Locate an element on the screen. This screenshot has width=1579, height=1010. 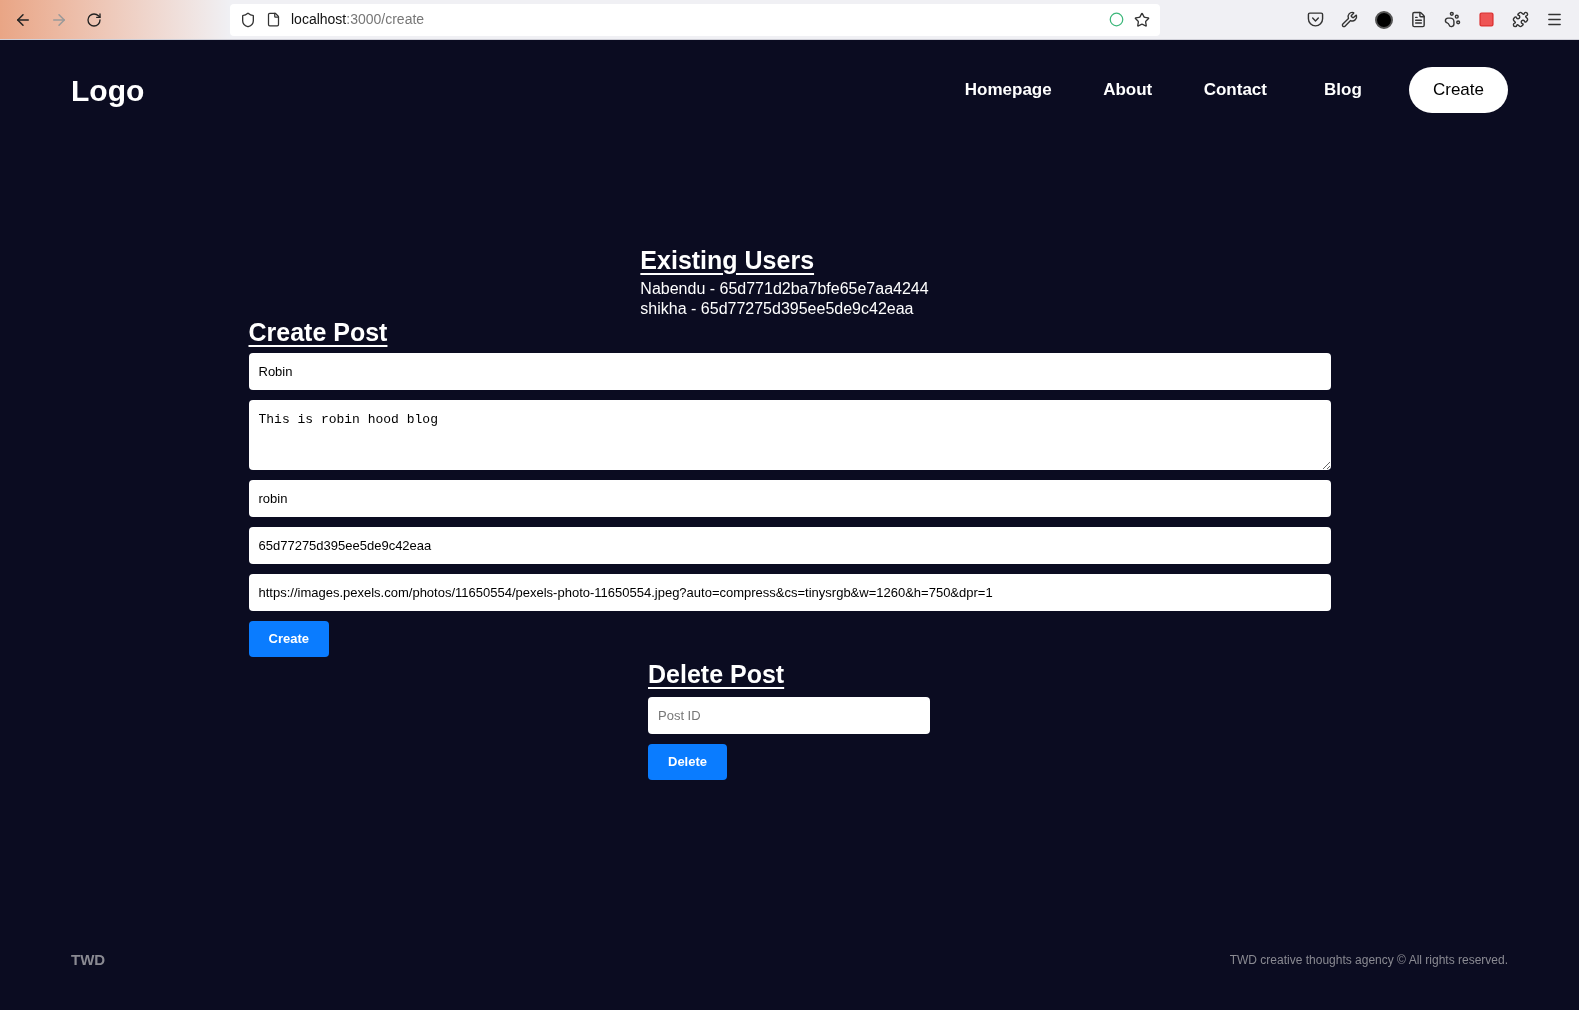
section-heading: Create Post is located at coordinates (318, 332).